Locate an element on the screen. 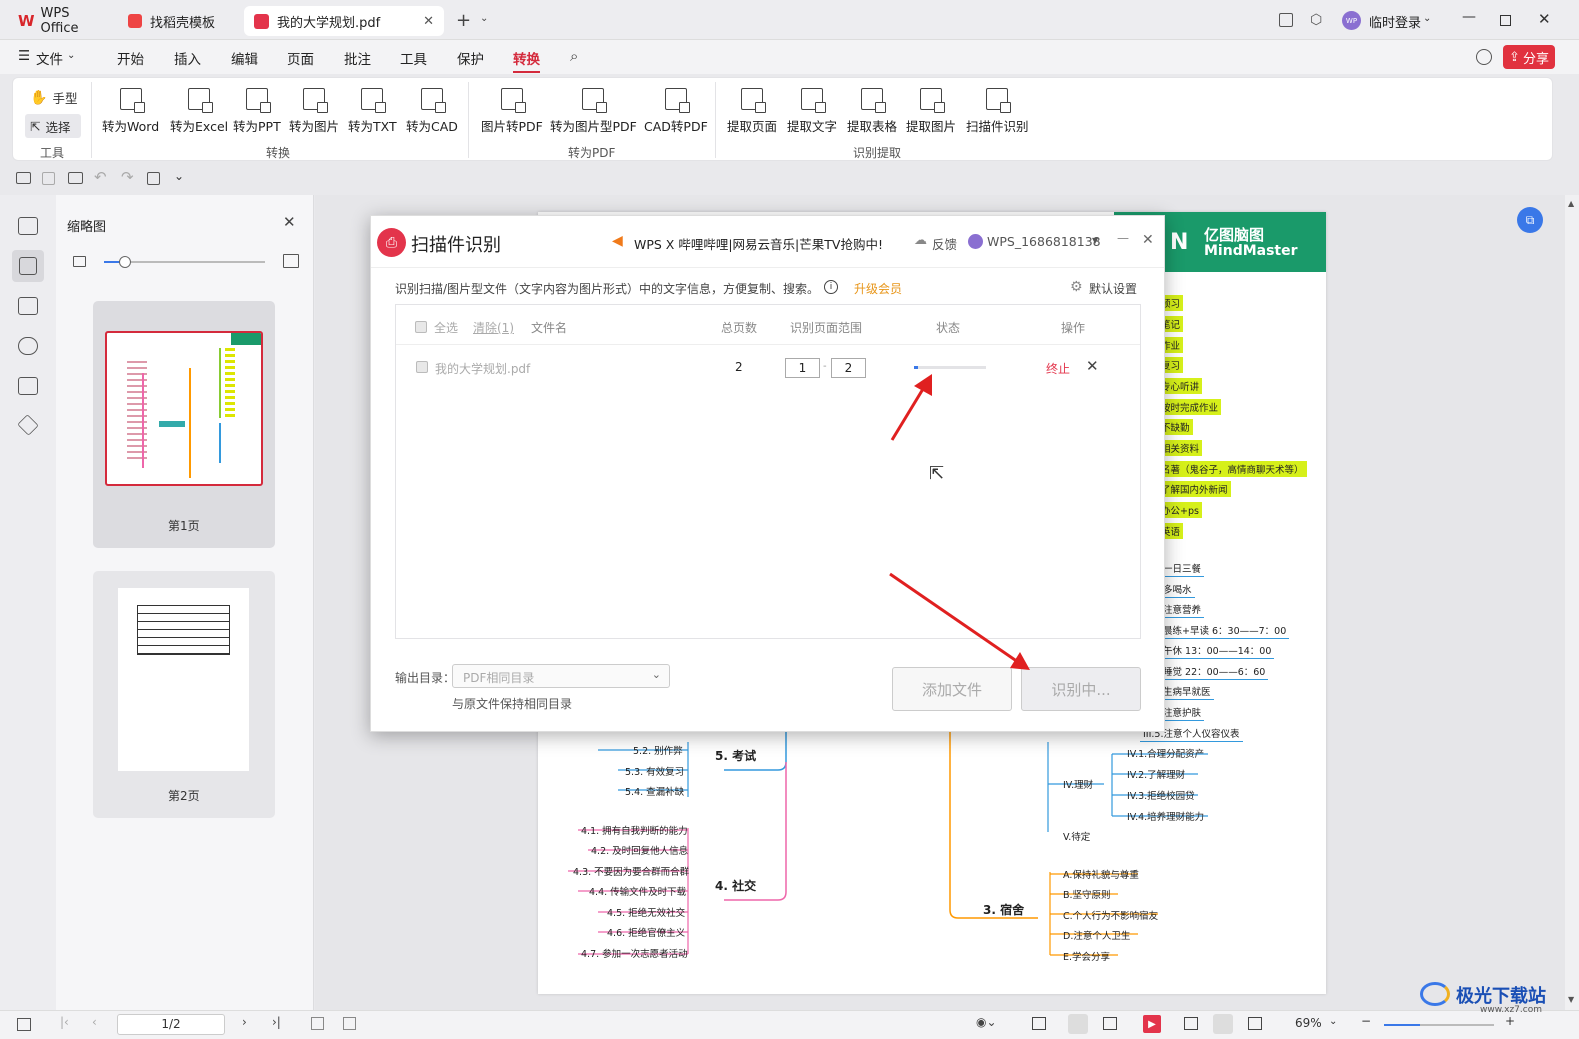 This screenshot has height=1039, width=1579. zoom-slider is located at coordinates (1439, 1025).